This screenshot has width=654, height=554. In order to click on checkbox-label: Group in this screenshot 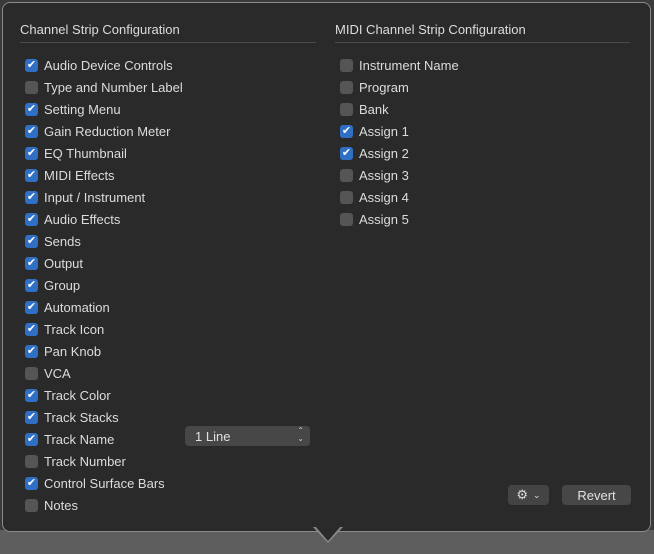, I will do `click(62, 285)`.